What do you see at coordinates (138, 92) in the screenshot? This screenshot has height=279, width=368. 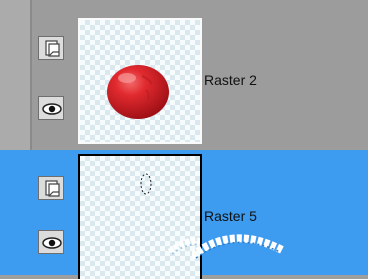 I see `red-ball-image` at bounding box center [138, 92].